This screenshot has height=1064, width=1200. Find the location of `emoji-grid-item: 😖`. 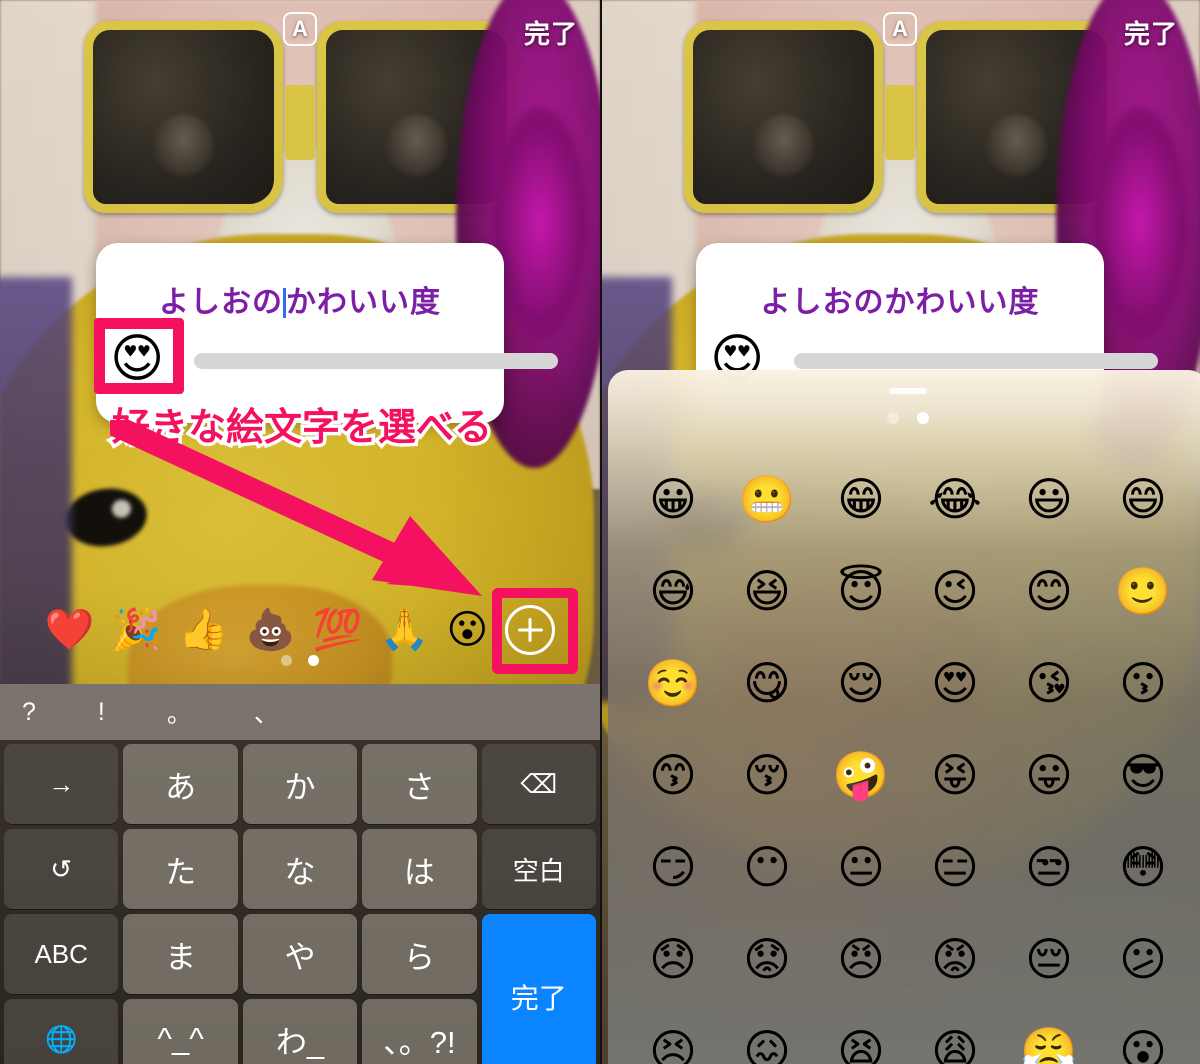

emoji-grid-item: 😖 is located at coordinates (767, 1039).